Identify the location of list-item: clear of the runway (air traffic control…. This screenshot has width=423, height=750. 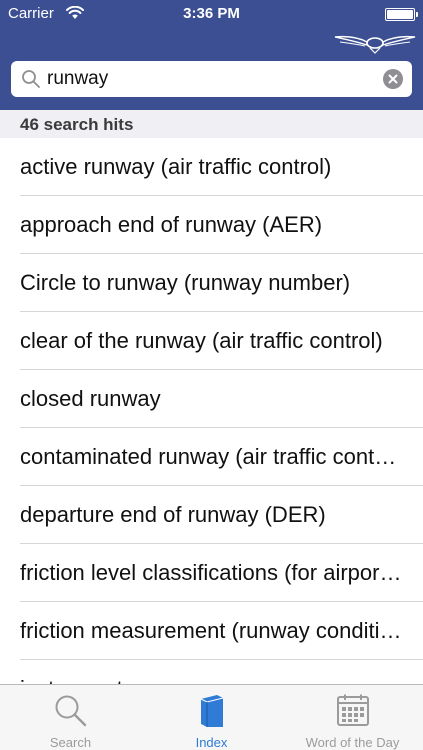
(211, 341).